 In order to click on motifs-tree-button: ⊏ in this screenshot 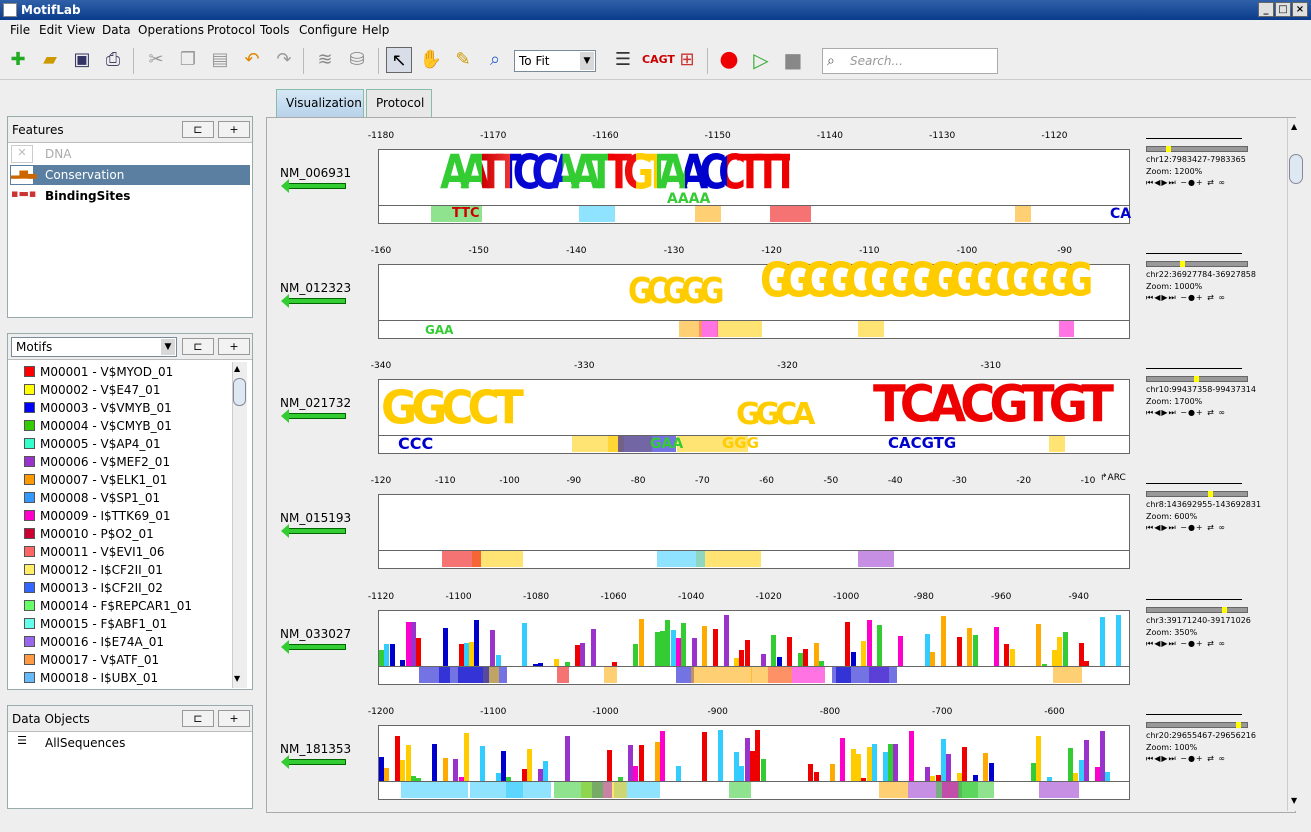, I will do `click(198, 346)`.